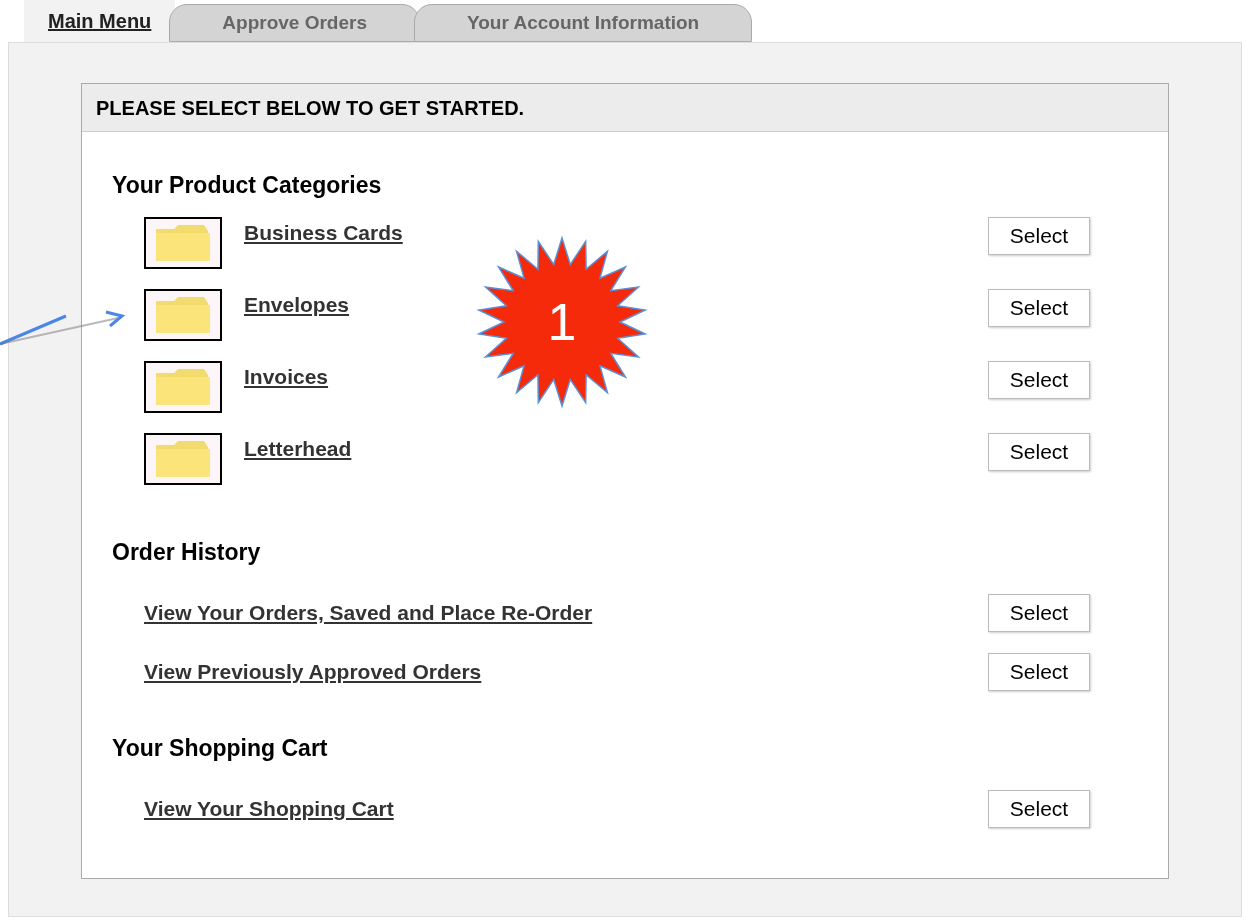 This screenshot has width=1246, height=921. I want to click on category-link: Envelopes, so click(297, 304).